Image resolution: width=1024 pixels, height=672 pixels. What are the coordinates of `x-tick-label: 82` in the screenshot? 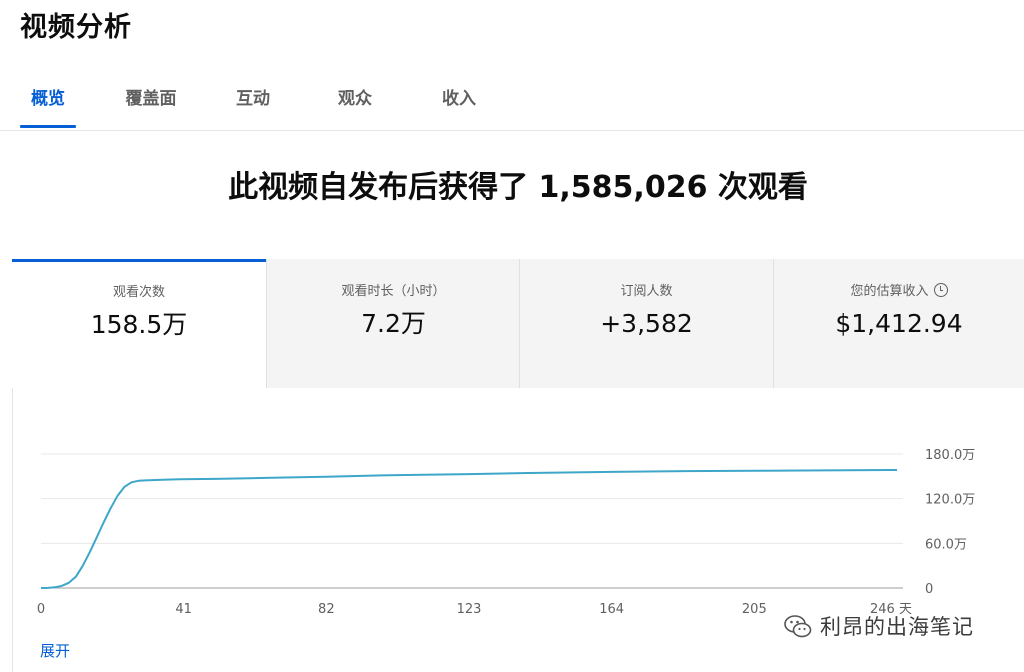 It's located at (326, 609).